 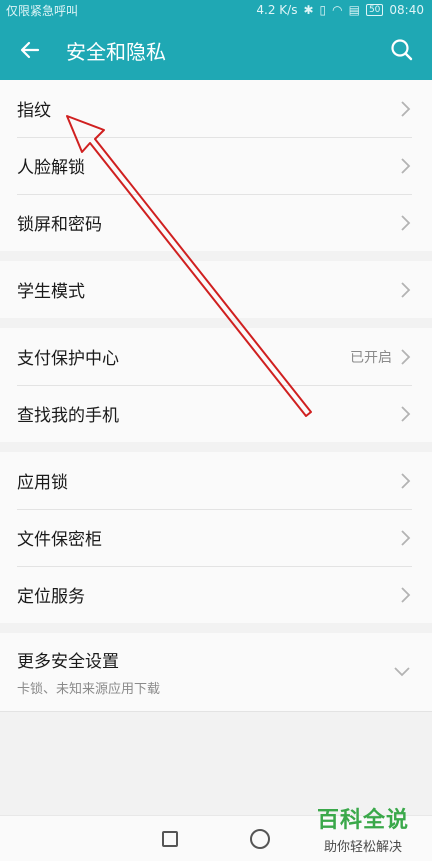 I want to click on row-lock-screen-password: 锁屏和密码, so click(x=216, y=222).